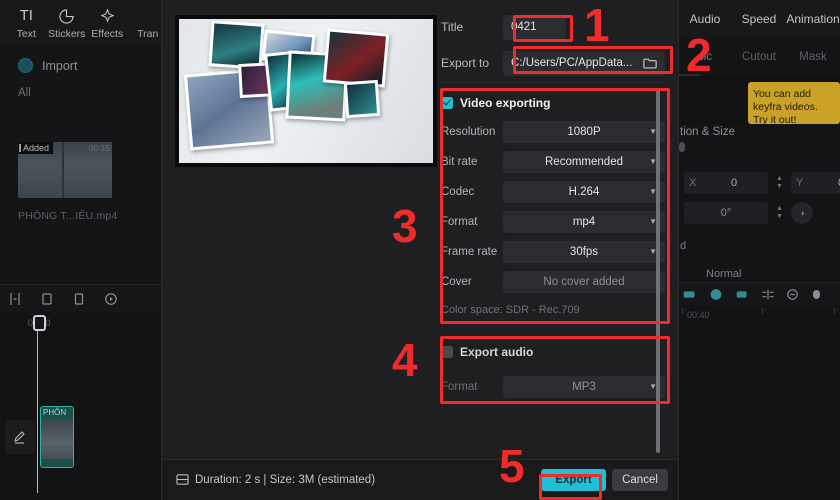 This screenshot has width=840, height=500. What do you see at coordinates (405, 226) in the screenshot?
I see `annotation-3: 3` at bounding box center [405, 226].